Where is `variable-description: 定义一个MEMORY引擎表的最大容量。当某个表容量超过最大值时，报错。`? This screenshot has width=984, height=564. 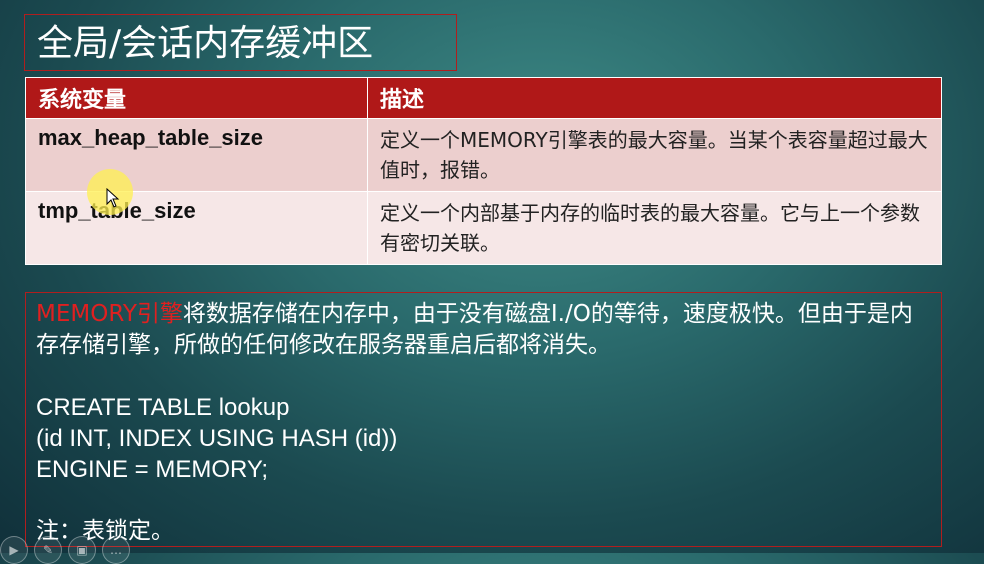 variable-description: 定义一个MEMORY引擎表的最大容量。当某个表容量超过最大值时，报错。 is located at coordinates (654, 155).